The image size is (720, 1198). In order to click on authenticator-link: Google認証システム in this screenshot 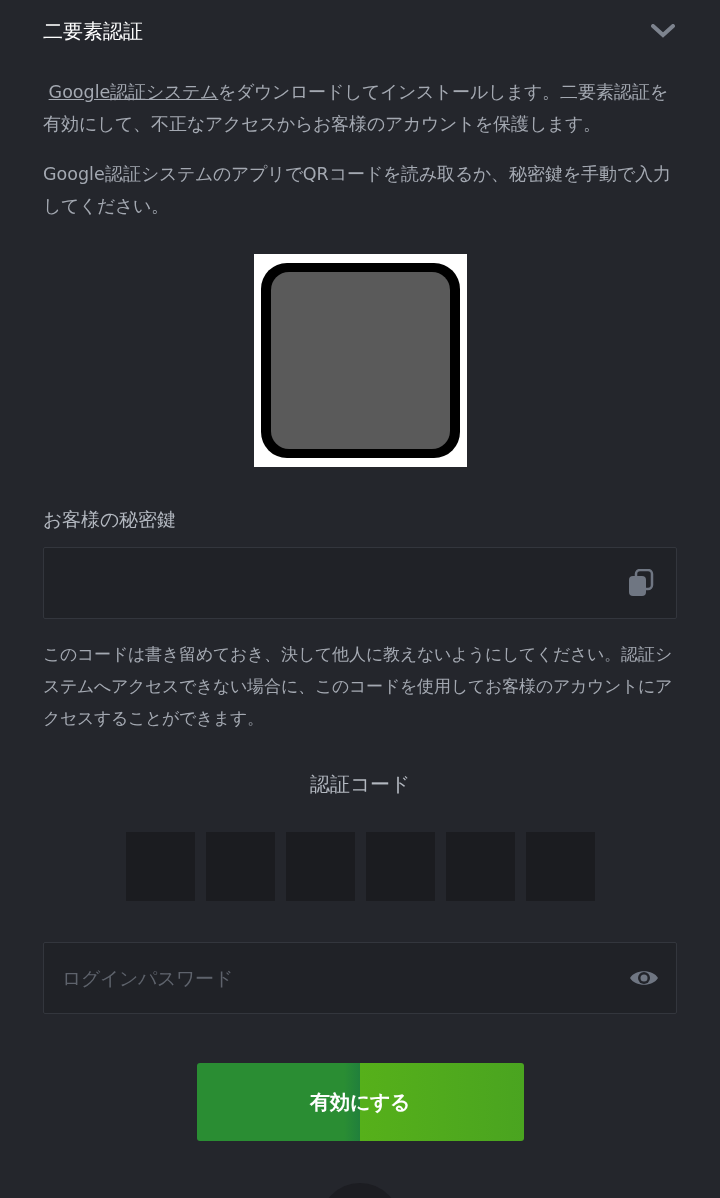, I will do `click(133, 92)`.